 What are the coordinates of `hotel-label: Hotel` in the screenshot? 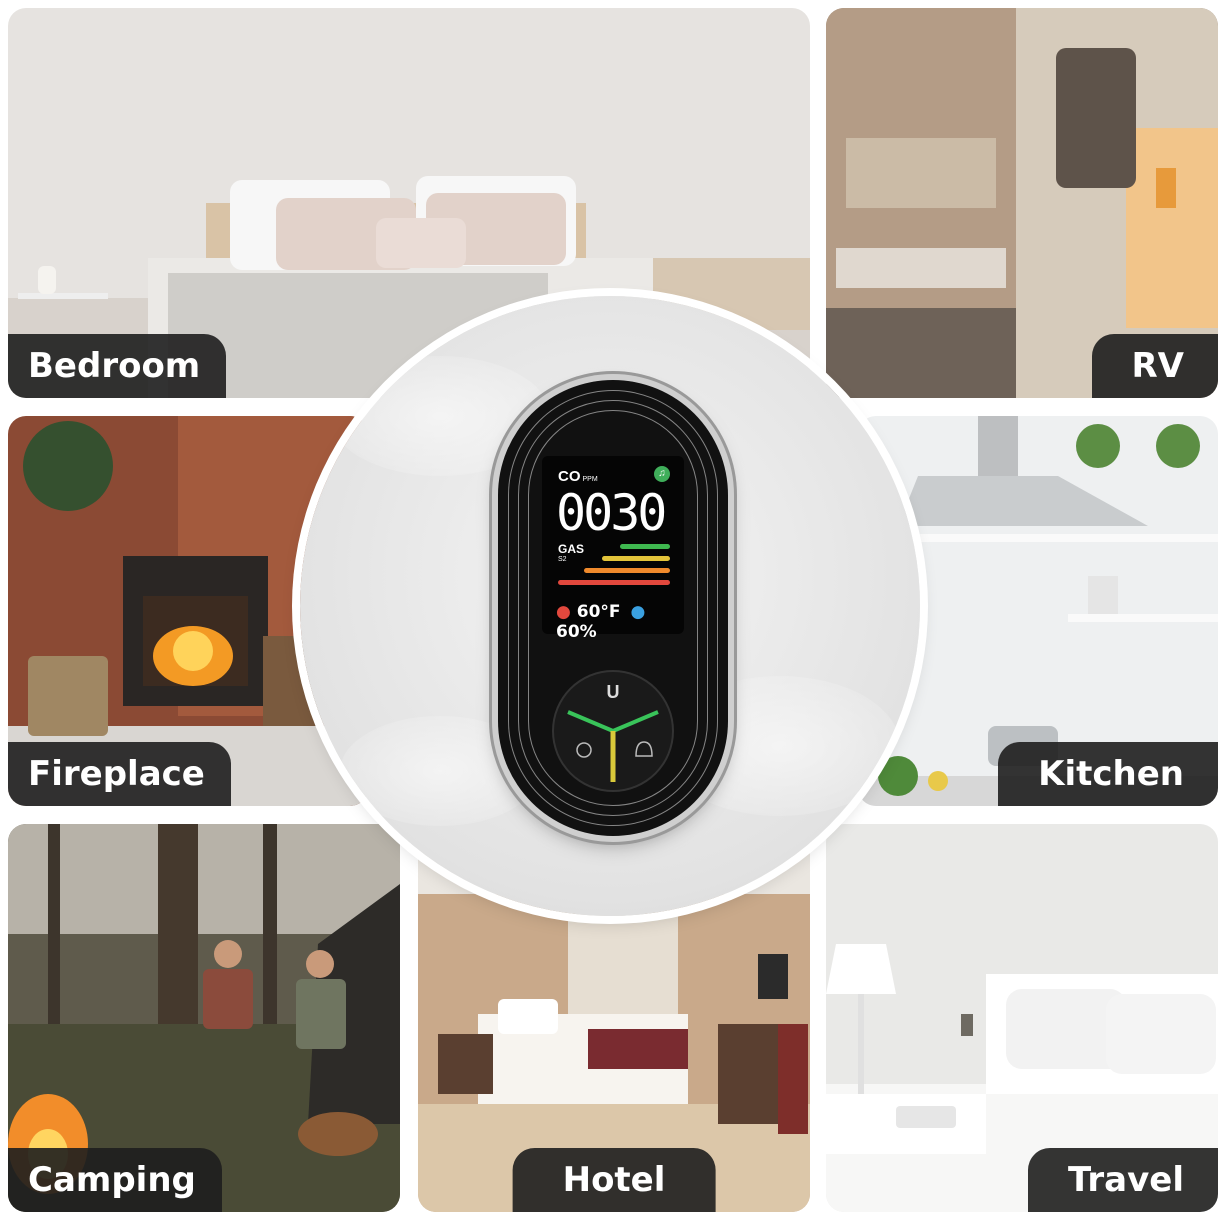 It's located at (614, 1180).